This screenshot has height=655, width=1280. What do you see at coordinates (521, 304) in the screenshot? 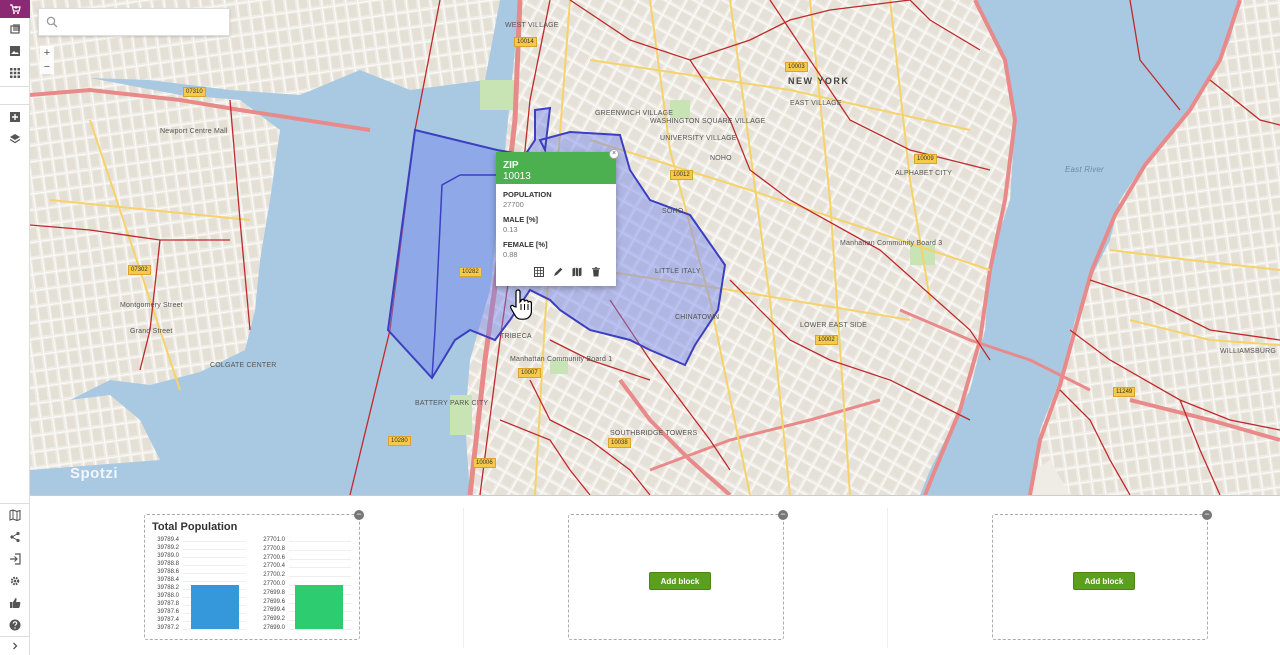
I see `hand-cursor-icon` at bounding box center [521, 304].